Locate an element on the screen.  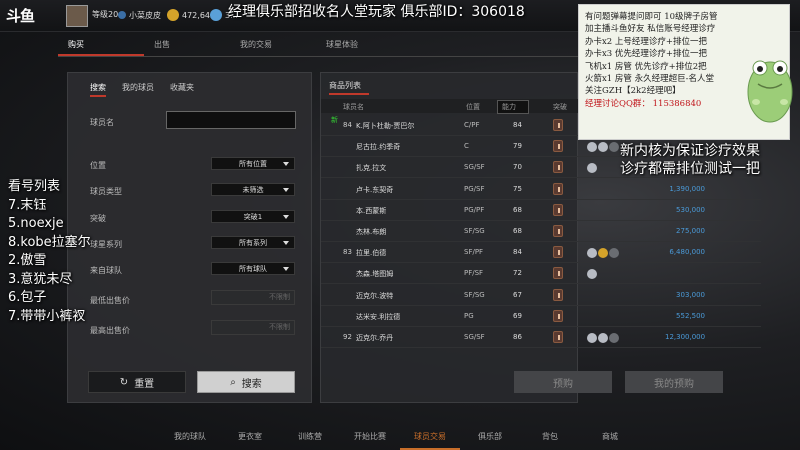
player-position: SF/PF is located at coordinates (474, 252).